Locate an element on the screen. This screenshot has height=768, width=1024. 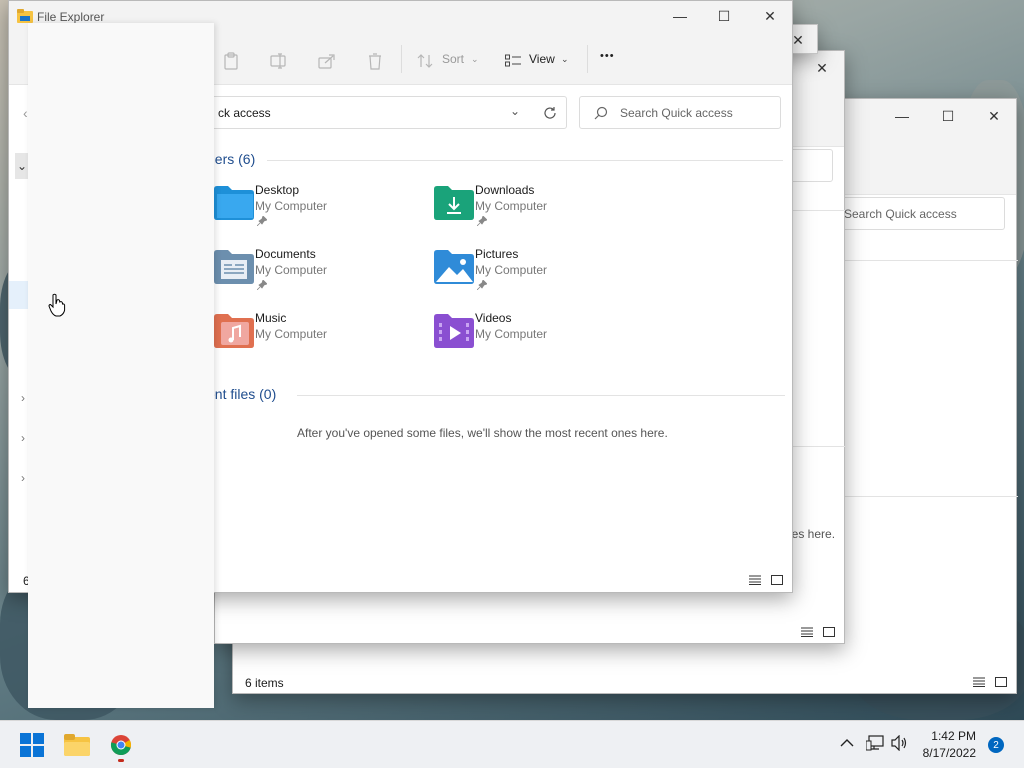
file-explorer-taskbar-button is located at coordinates (77, 745).